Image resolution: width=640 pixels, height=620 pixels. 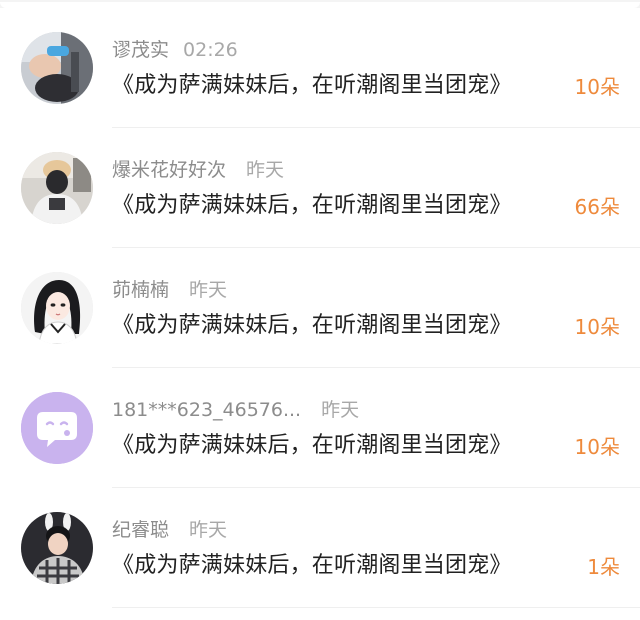 I want to click on timestamp: 02:26, so click(x=210, y=50).